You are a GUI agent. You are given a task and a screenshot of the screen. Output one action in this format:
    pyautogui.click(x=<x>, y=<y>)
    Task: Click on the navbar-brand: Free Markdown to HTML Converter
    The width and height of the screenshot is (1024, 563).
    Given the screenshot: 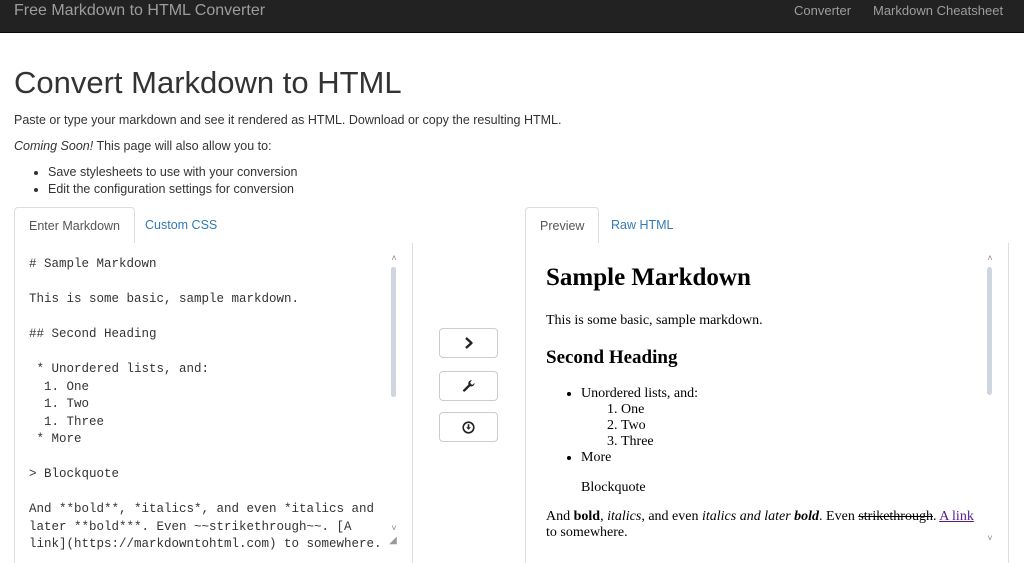 What is the action you would take?
    pyautogui.click(x=139, y=11)
    